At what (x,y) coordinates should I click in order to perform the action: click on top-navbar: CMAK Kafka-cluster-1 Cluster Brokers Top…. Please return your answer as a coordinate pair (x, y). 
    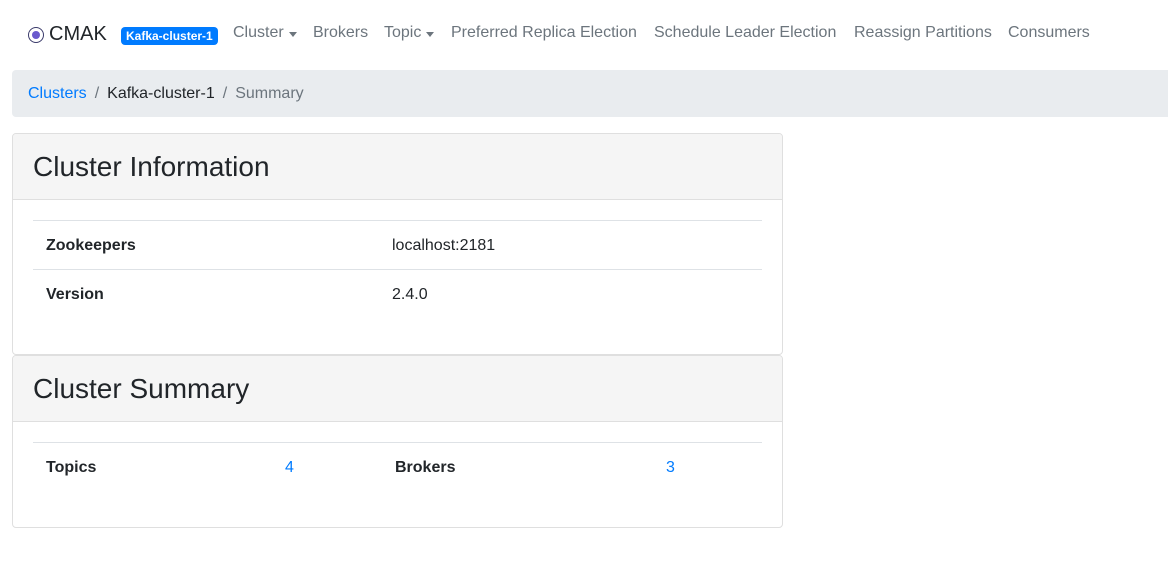
    Looking at the image, I should click on (584, 34).